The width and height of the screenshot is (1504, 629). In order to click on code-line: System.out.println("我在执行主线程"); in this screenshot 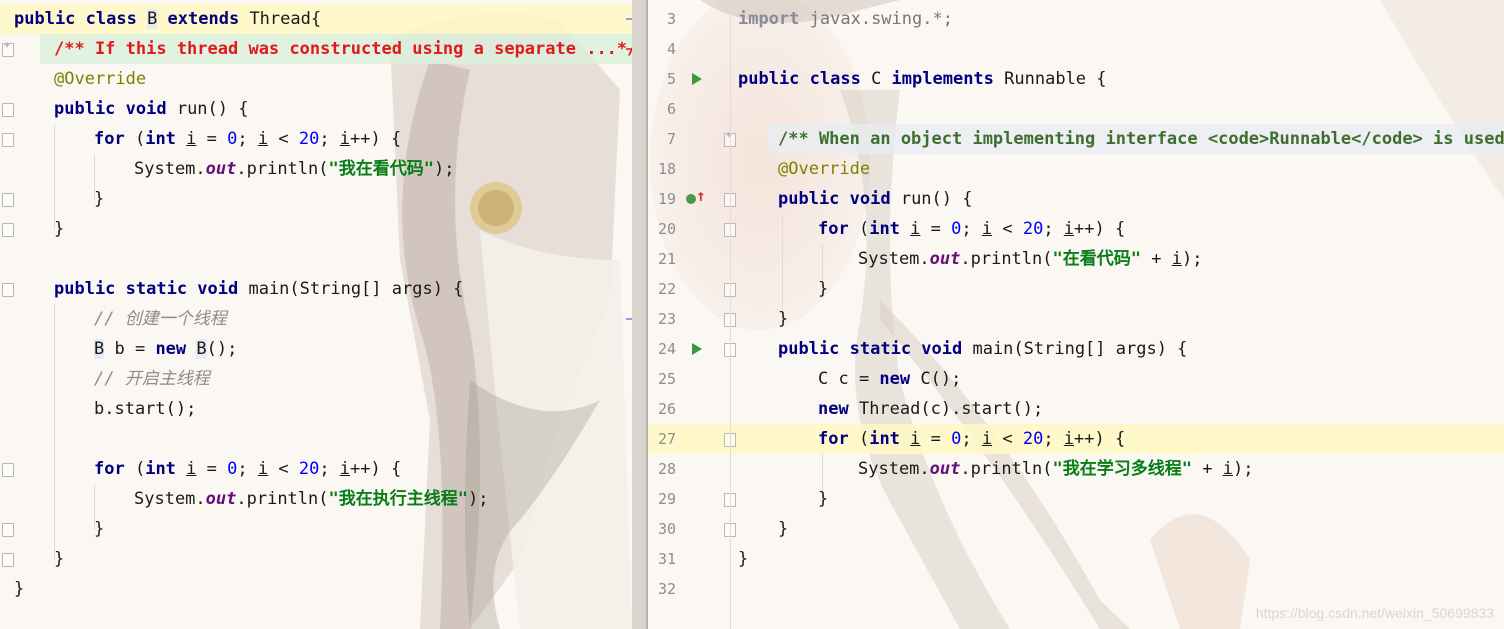, I will do `click(311, 499)`.